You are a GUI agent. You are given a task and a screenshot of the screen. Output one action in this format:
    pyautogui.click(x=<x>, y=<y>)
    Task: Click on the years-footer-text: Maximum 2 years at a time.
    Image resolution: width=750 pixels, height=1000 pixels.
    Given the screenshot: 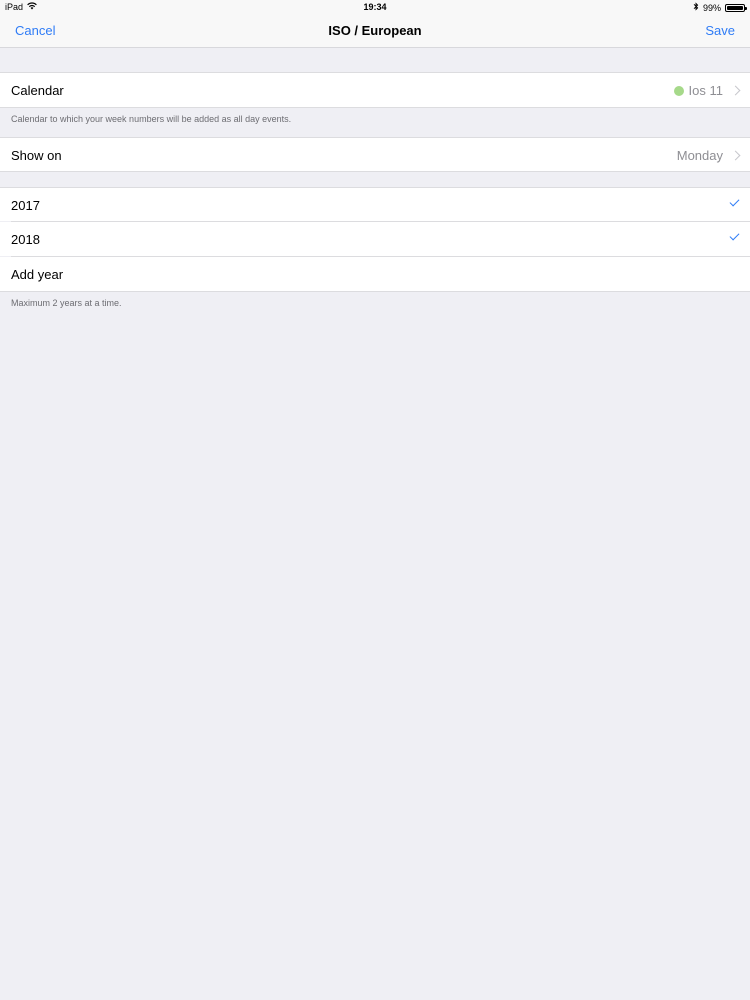 What is the action you would take?
    pyautogui.click(x=66, y=303)
    